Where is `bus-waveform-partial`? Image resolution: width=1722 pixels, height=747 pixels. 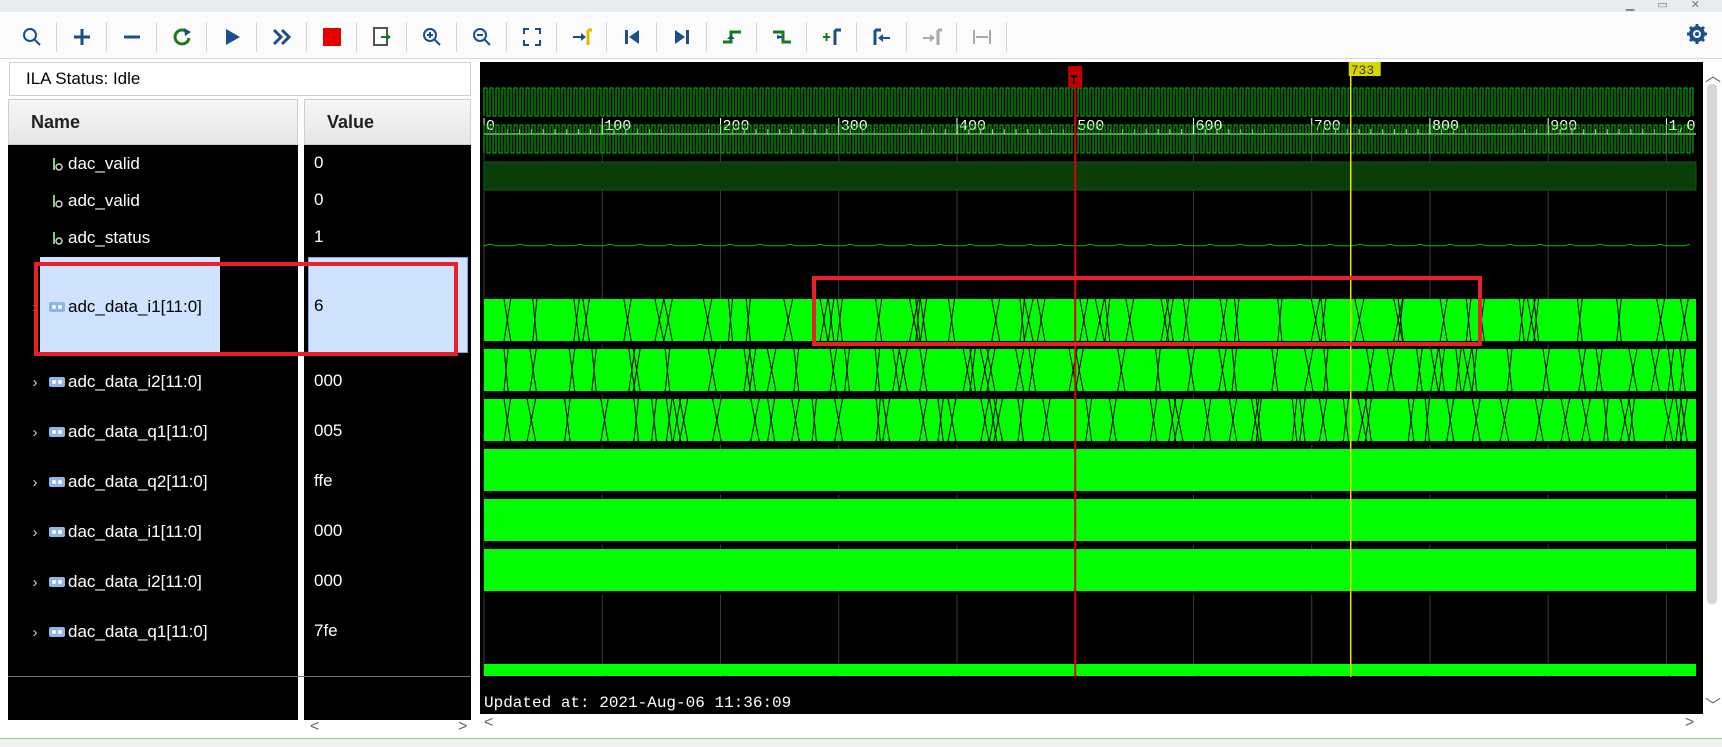 bus-waveform-partial is located at coordinates (1090, 670).